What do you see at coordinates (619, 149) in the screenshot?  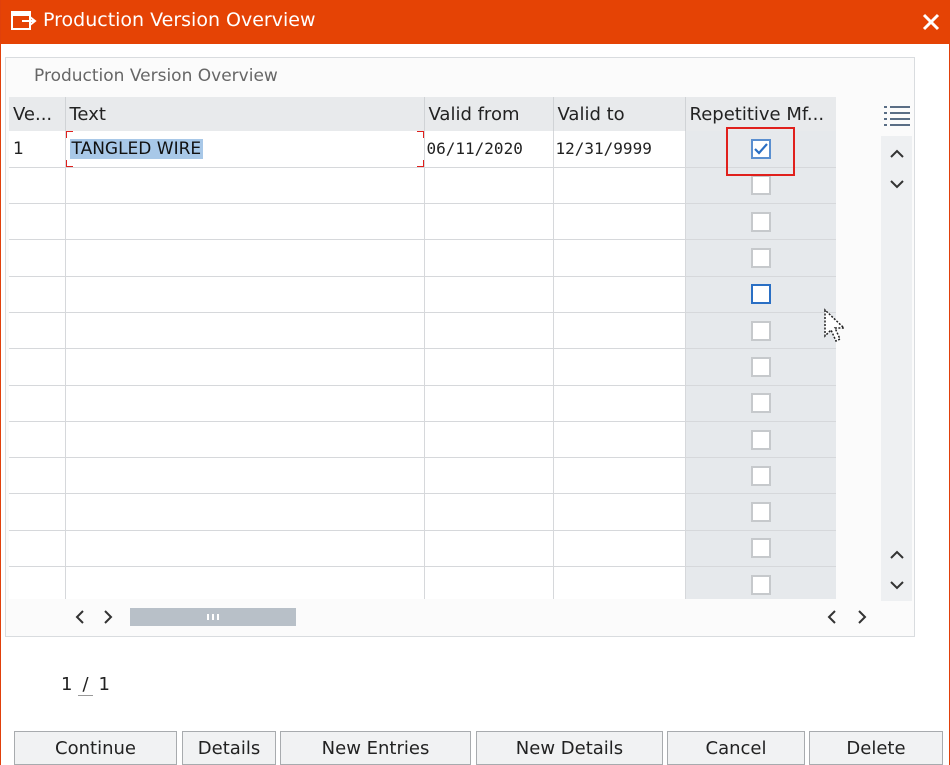 I see `valid-to-cell: 12/31/9999` at bounding box center [619, 149].